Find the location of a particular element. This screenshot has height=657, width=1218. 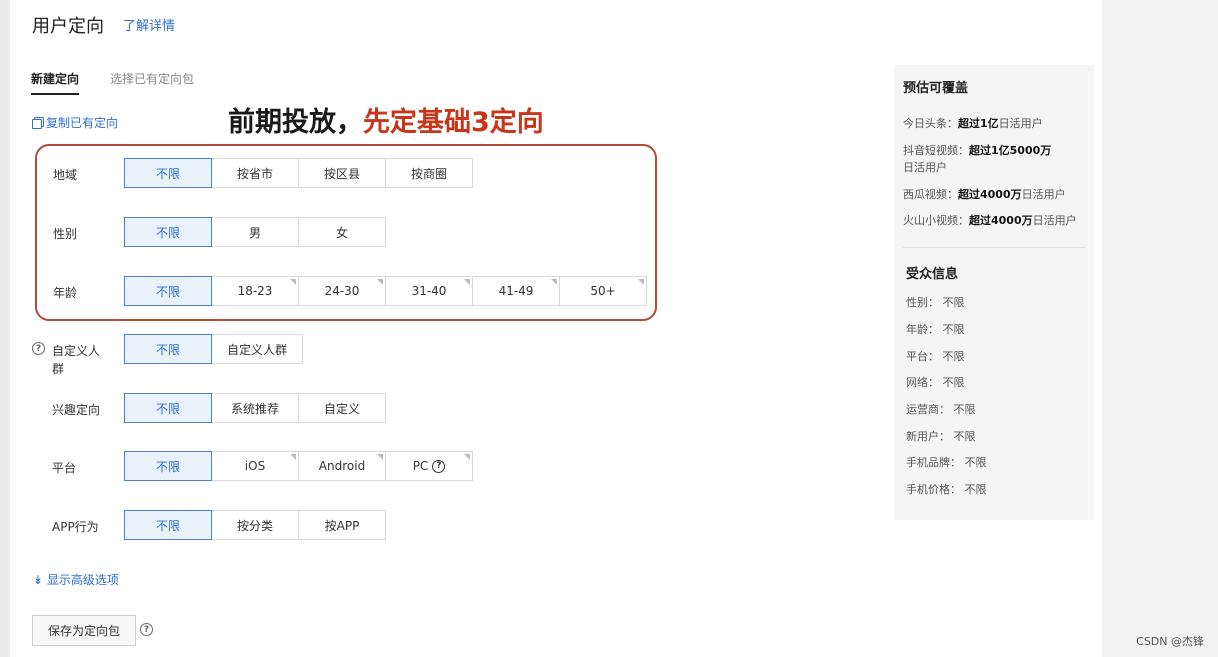

gender-option-unlimited: 不限 is located at coordinates (168, 232).